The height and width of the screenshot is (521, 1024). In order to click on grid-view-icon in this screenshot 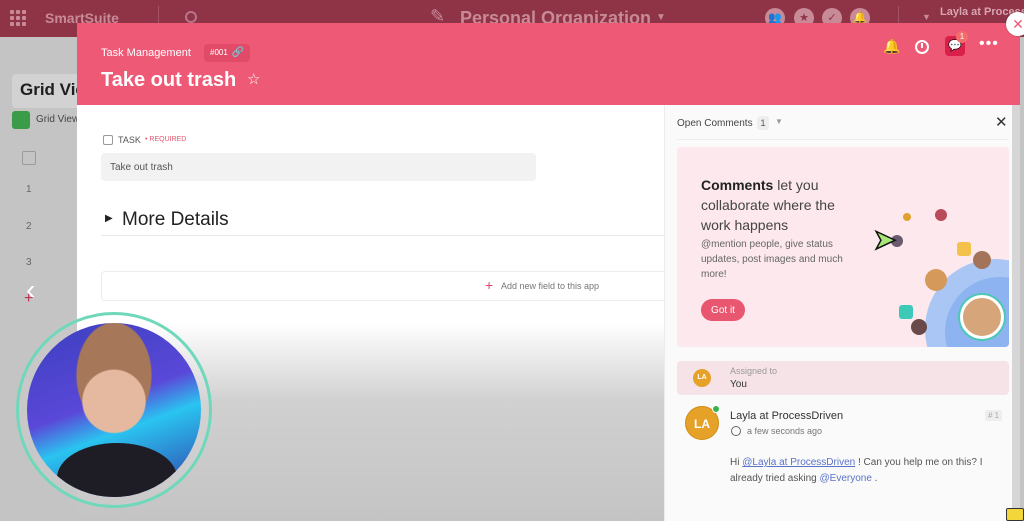, I will do `click(21, 120)`.